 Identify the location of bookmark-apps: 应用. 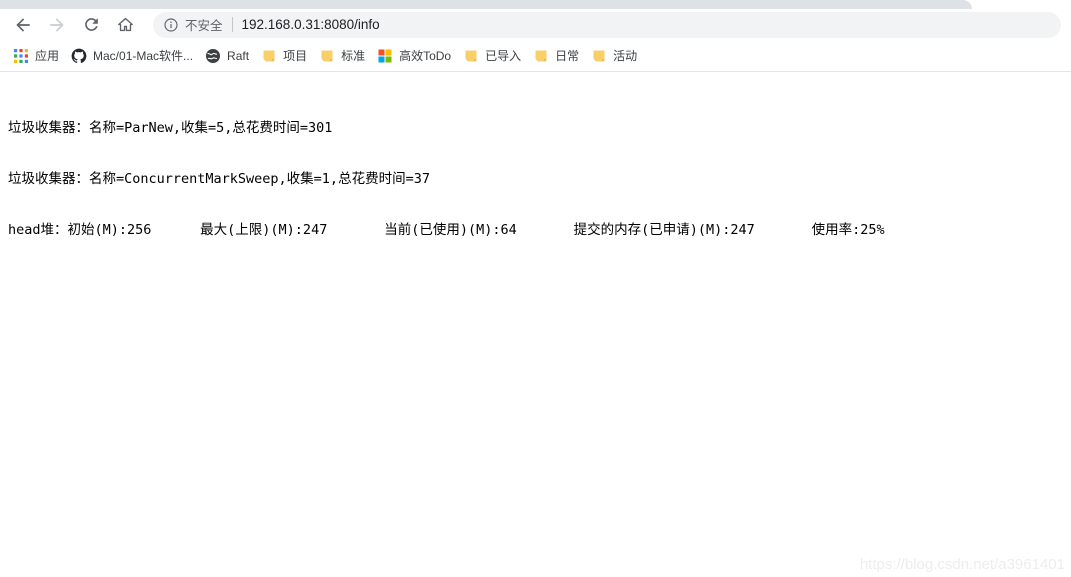
(36, 56).